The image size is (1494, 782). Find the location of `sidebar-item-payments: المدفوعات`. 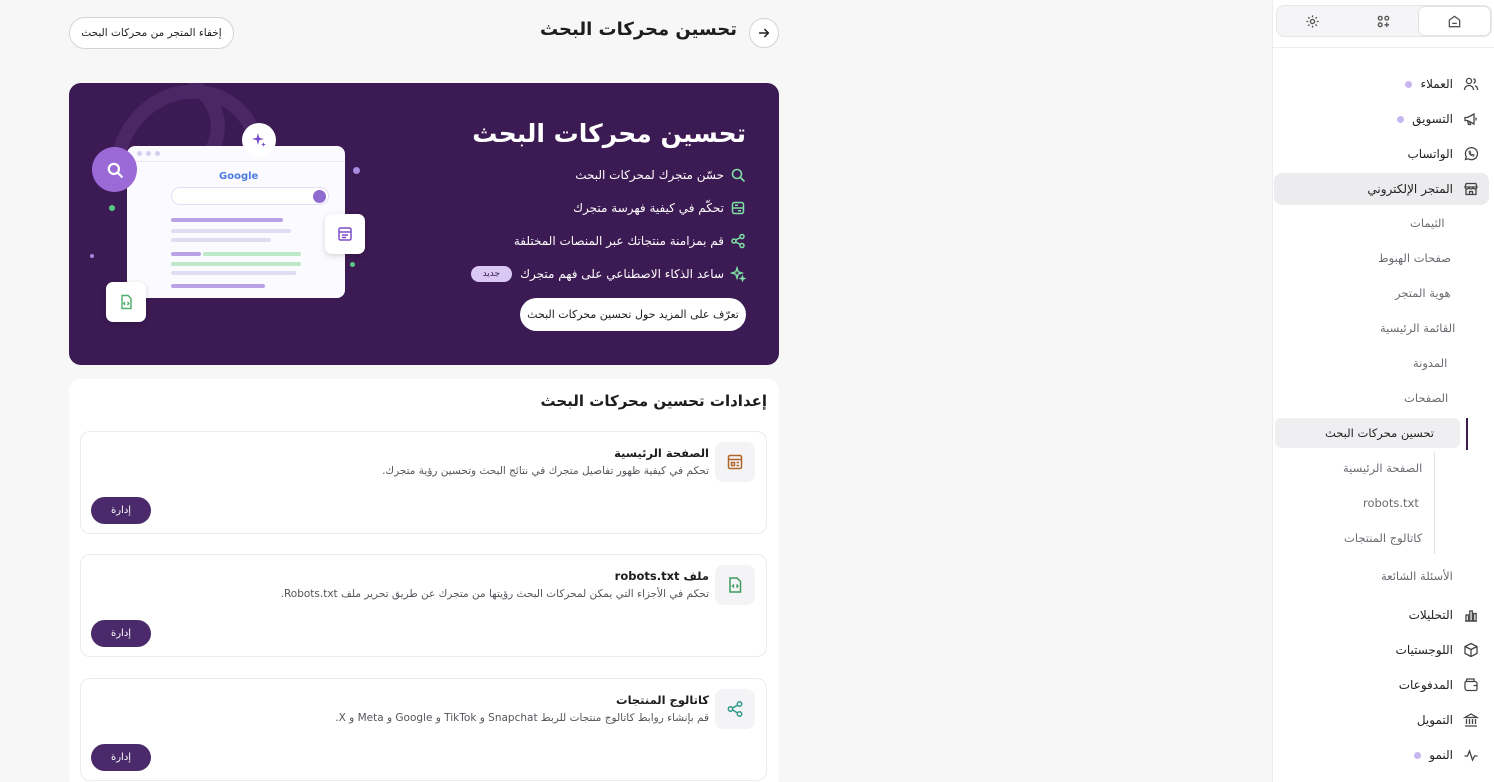

sidebar-item-payments: المدفوعات is located at coordinates (1381, 685).